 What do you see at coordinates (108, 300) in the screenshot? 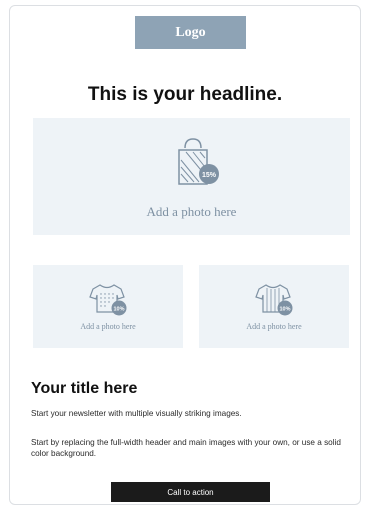
I see `tshirt-icon: 10%` at bounding box center [108, 300].